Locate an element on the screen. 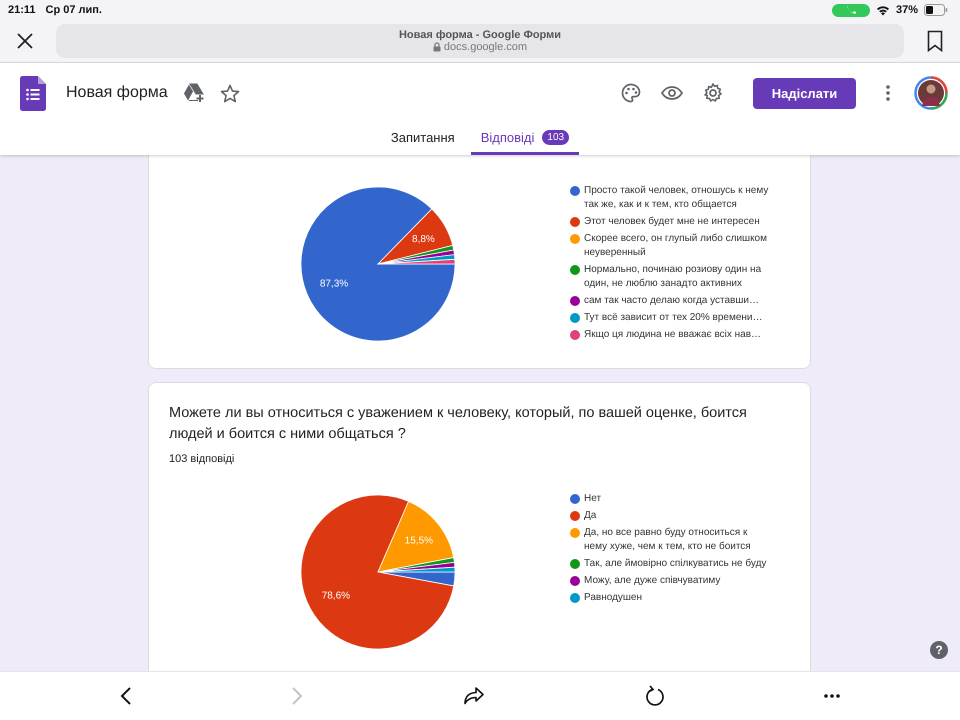 Image resolution: width=960 pixels, height=720 pixels. battery-percent: 37% is located at coordinates (907, 10).